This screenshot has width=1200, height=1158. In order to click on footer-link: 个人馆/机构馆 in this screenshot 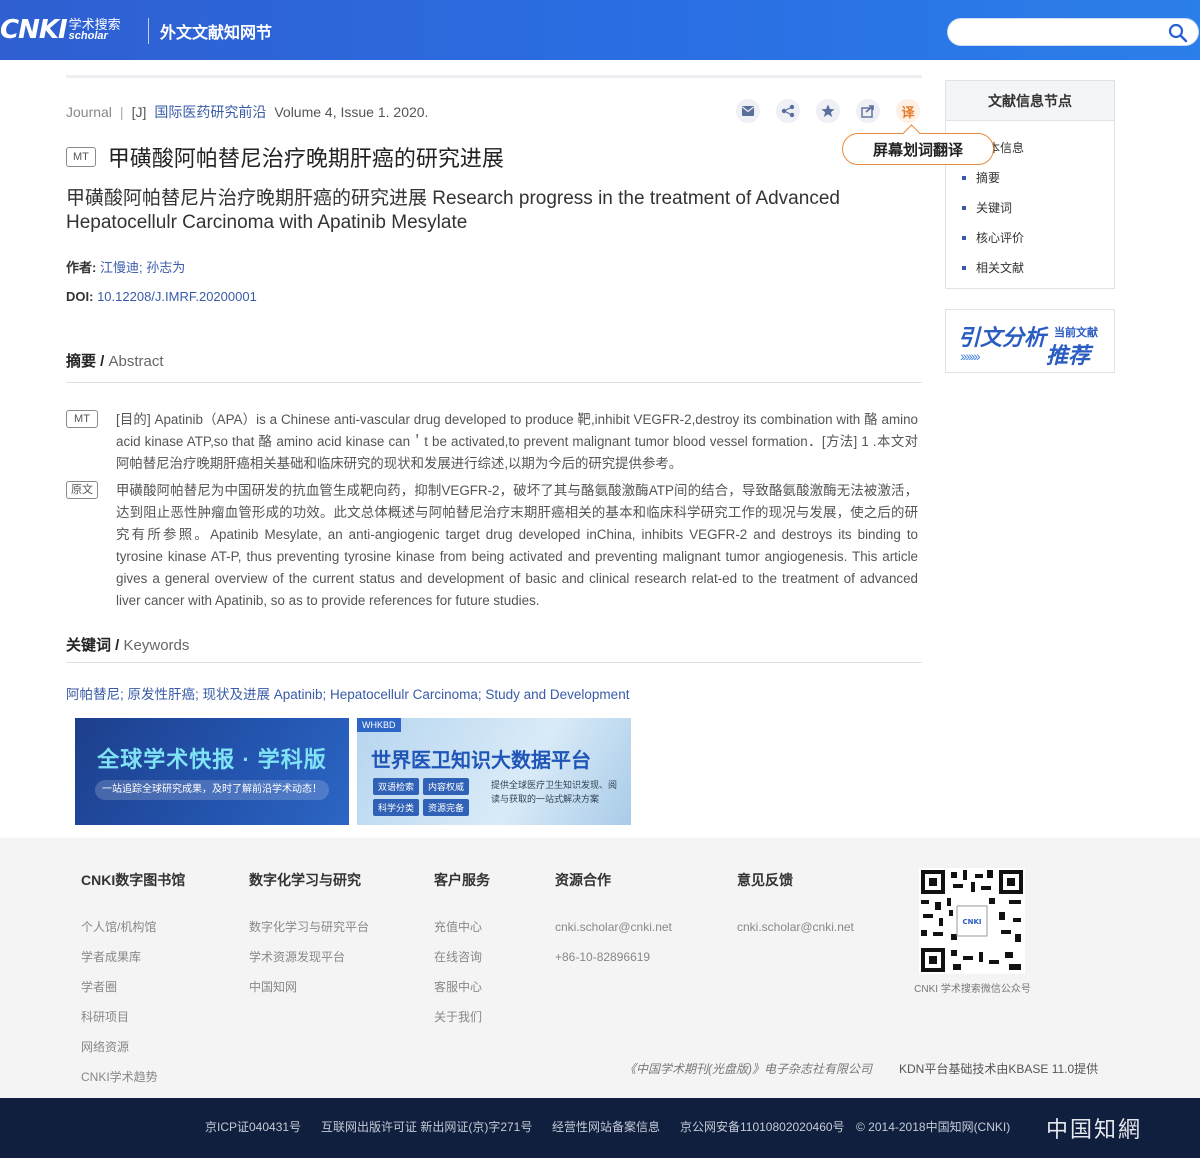, I will do `click(133, 927)`.